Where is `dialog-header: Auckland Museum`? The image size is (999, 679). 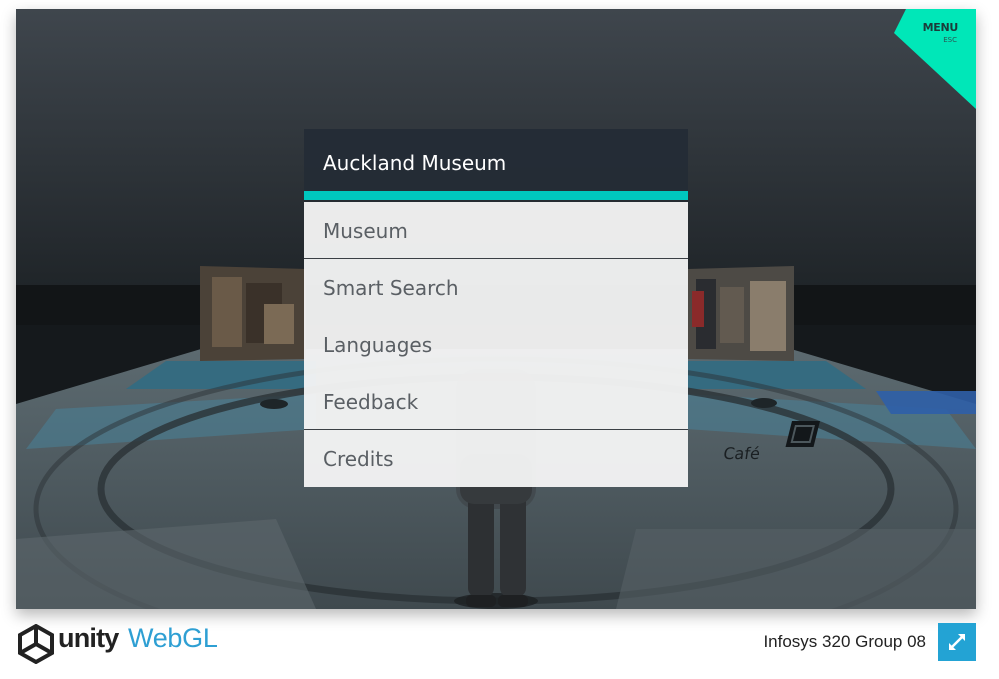
dialog-header: Auckland Museum is located at coordinates (496, 160).